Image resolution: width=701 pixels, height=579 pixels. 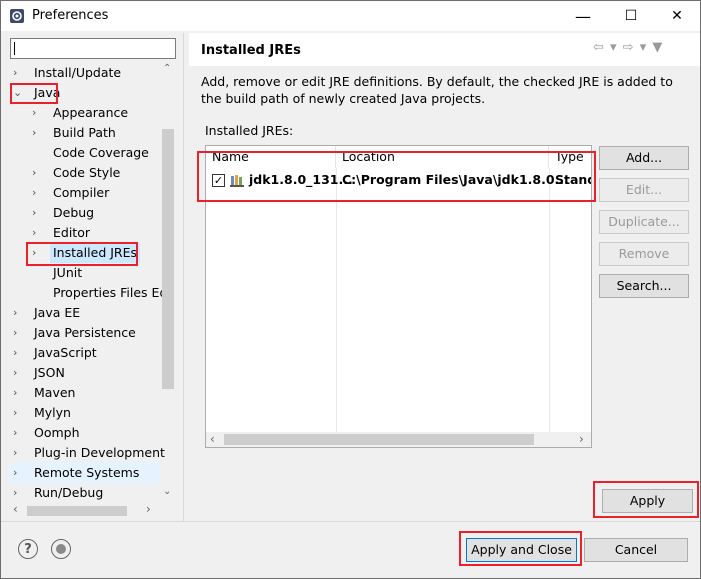 I want to click on filter-input, so click(x=93, y=48).